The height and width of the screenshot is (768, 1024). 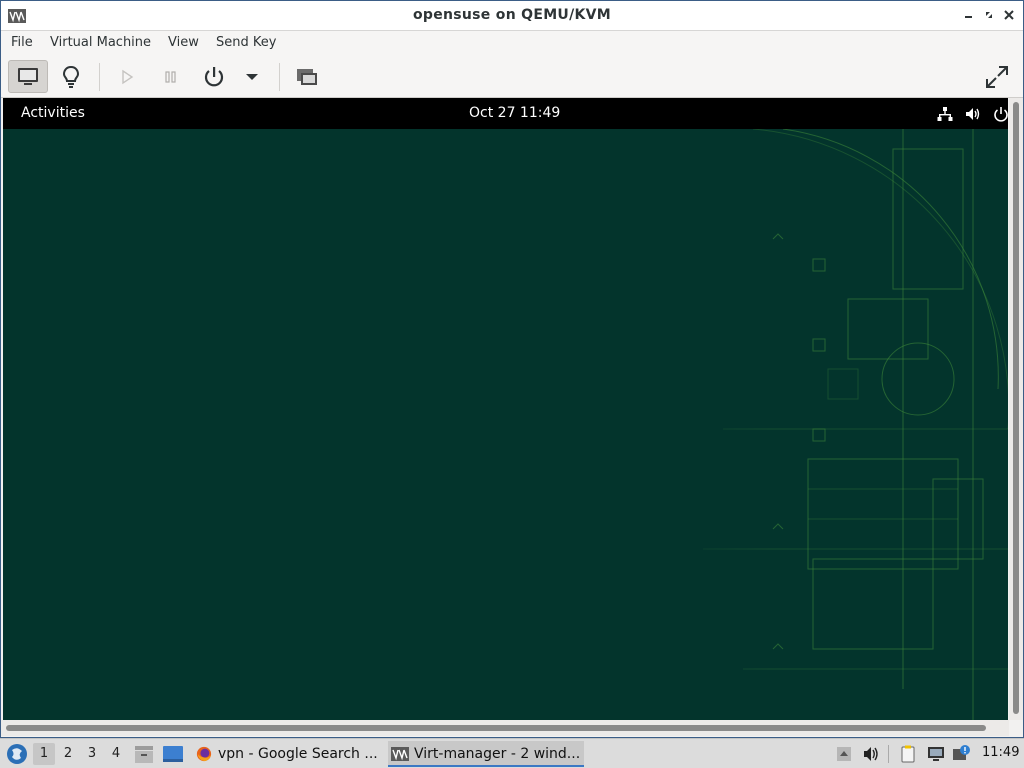 What do you see at coordinates (204, 754) in the screenshot?
I see `firefox-icon` at bounding box center [204, 754].